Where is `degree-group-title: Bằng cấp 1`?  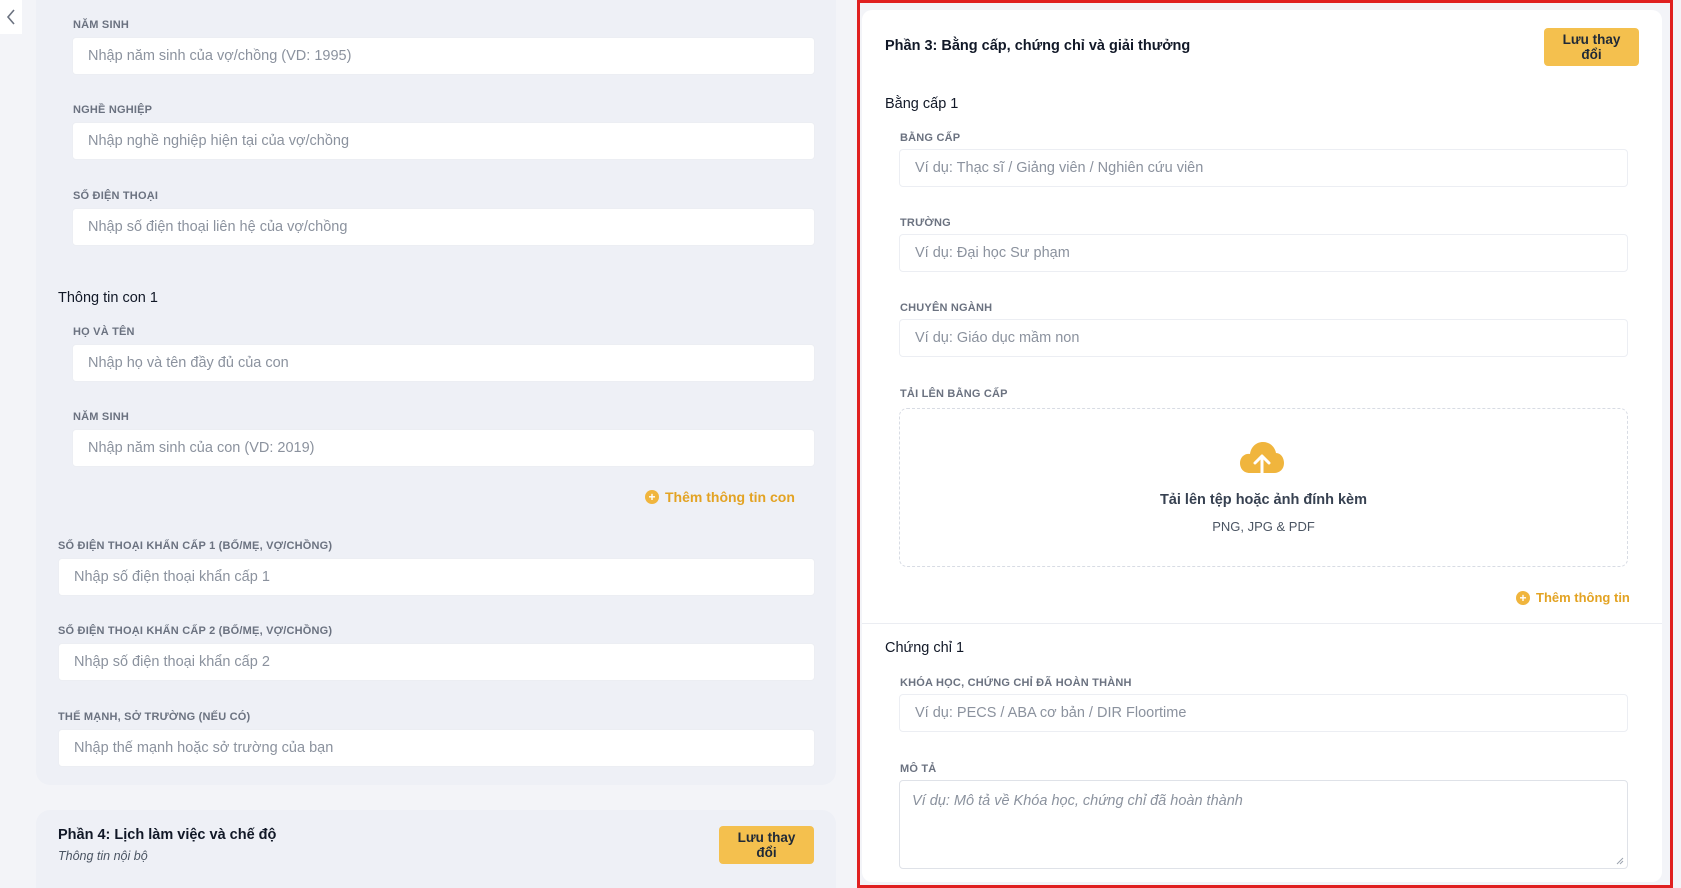
degree-group-title: Bằng cấp 1 is located at coordinates (922, 104).